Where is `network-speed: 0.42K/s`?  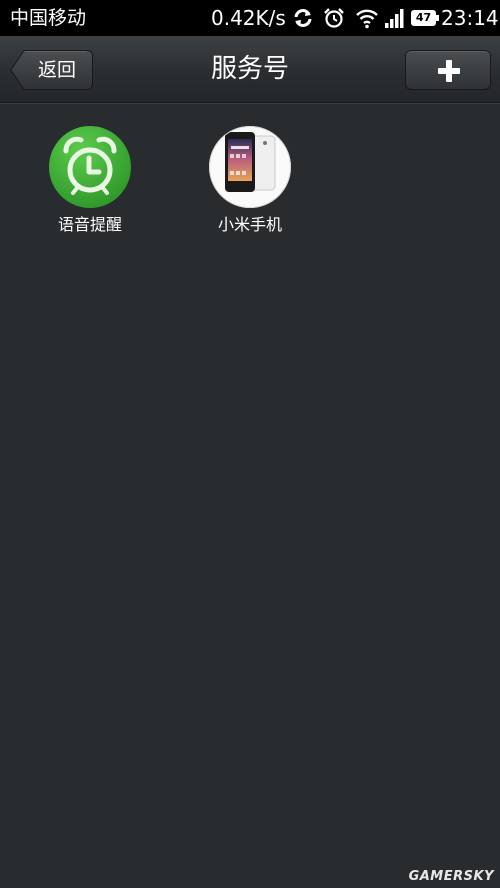
network-speed: 0.42K/s is located at coordinates (248, 18).